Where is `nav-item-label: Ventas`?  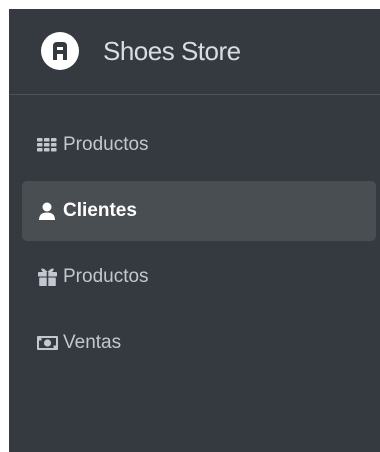
nav-item-label: Ventas is located at coordinates (92, 342).